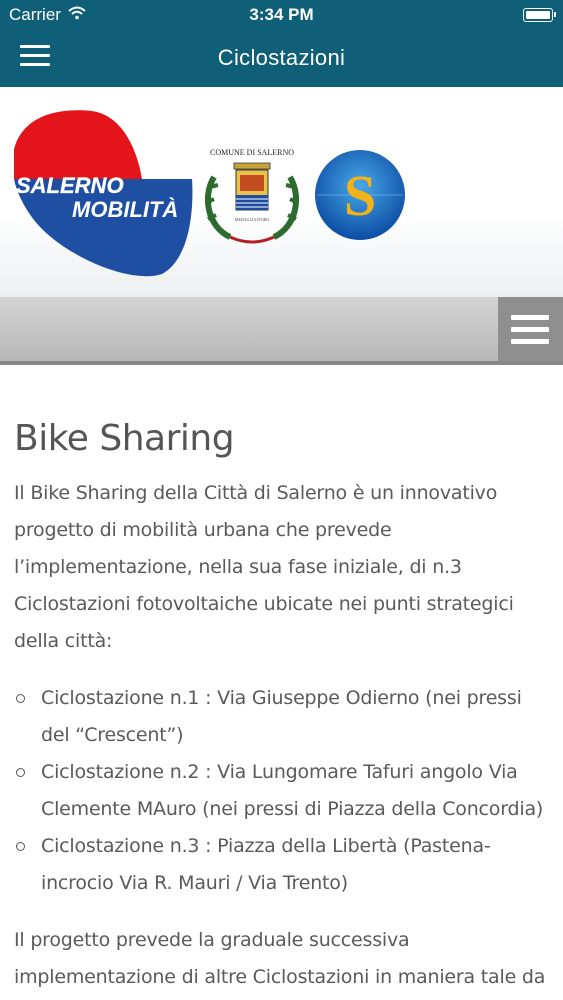 The width and height of the screenshot is (563, 1000). Describe the element at coordinates (124, 438) in the screenshot. I see `article-heading: Bike Sharing` at that location.